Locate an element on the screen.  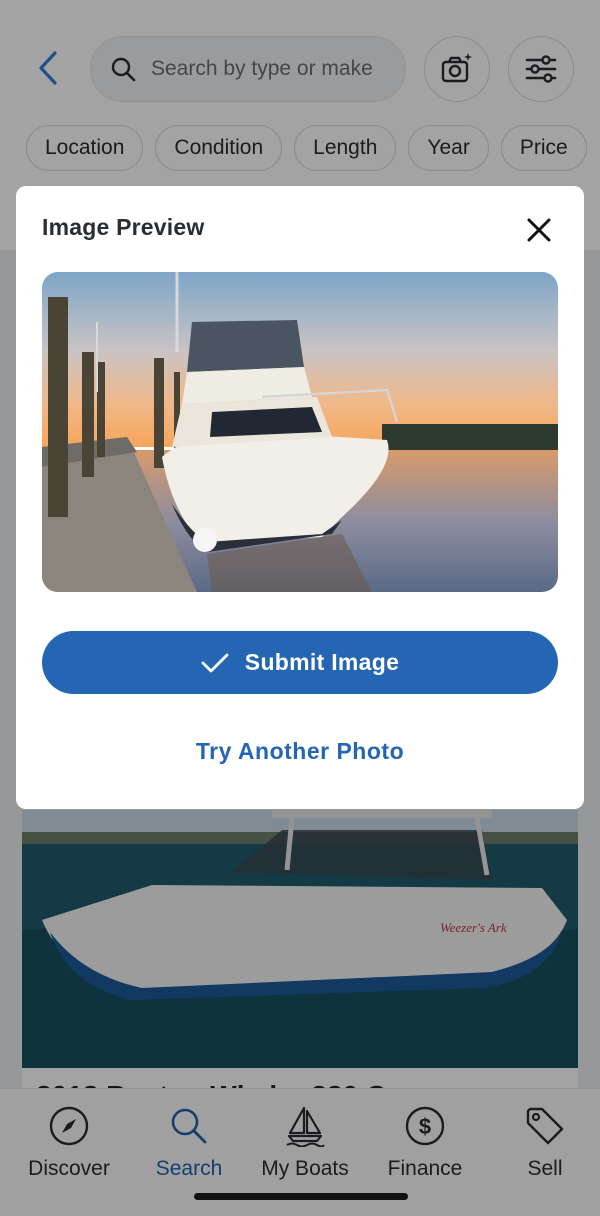
checkmark-icon is located at coordinates (215, 662).